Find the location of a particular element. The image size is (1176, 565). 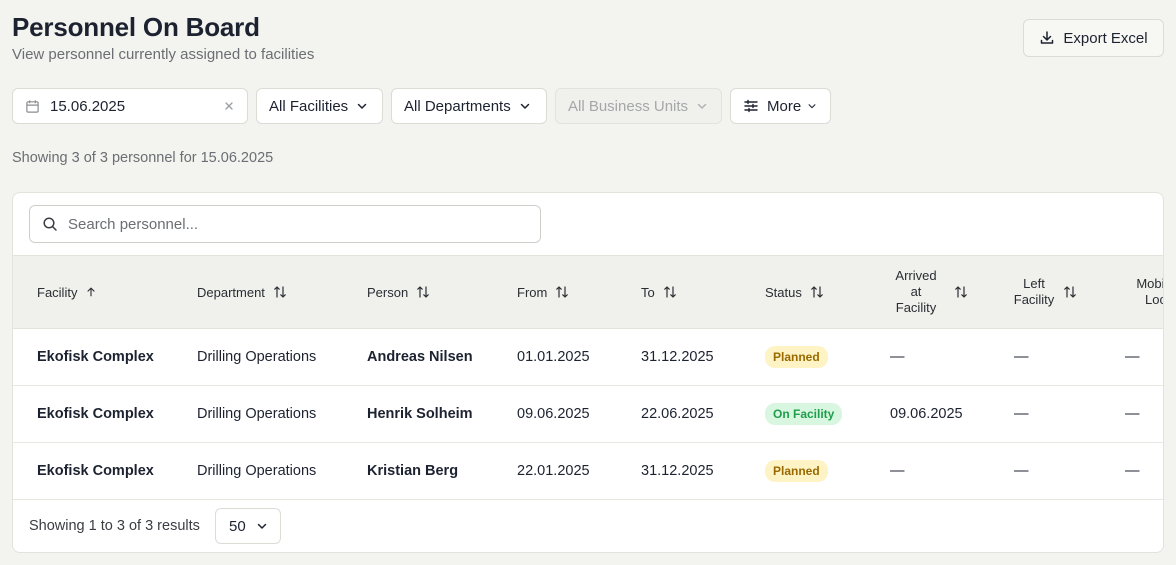

column-header-arrived-line3: Facility is located at coordinates (916, 307).